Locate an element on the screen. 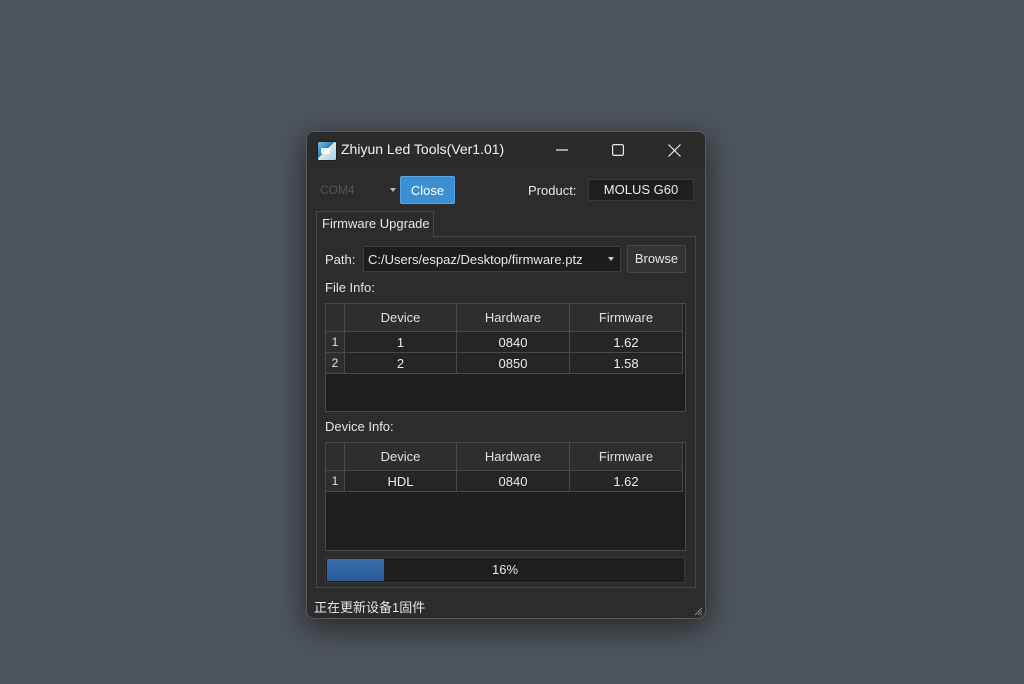  status-text: 正在更新设备1固件 is located at coordinates (370, 607).